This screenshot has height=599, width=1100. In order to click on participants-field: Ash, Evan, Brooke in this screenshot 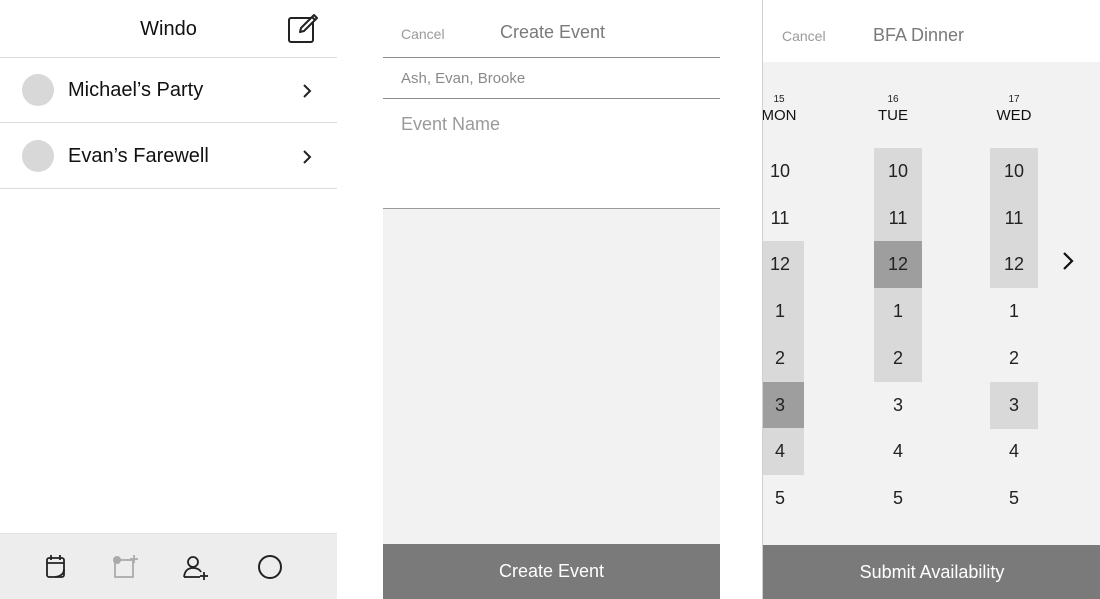, I will do `click(463, 78)`.